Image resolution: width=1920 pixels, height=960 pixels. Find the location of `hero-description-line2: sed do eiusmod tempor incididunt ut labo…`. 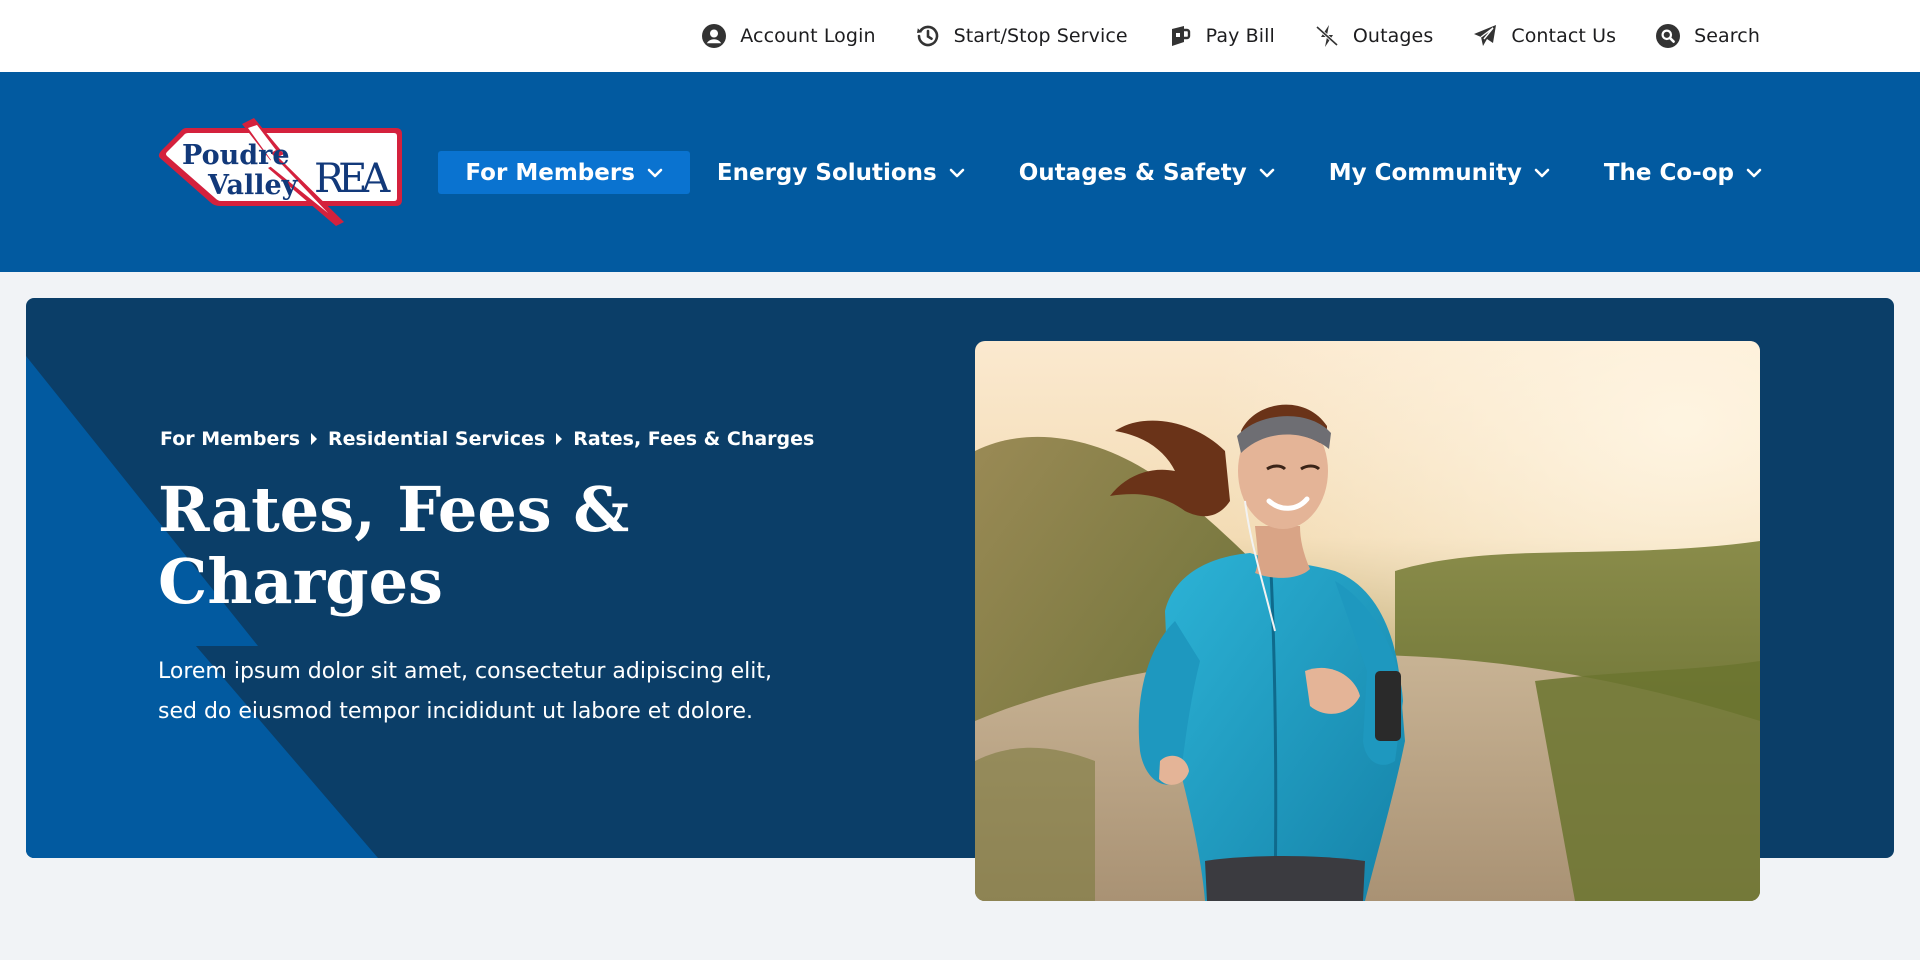

hero-description-line2: sed do eiusmod tempor incididunt ut labo… is located at coordinates (456, 711).